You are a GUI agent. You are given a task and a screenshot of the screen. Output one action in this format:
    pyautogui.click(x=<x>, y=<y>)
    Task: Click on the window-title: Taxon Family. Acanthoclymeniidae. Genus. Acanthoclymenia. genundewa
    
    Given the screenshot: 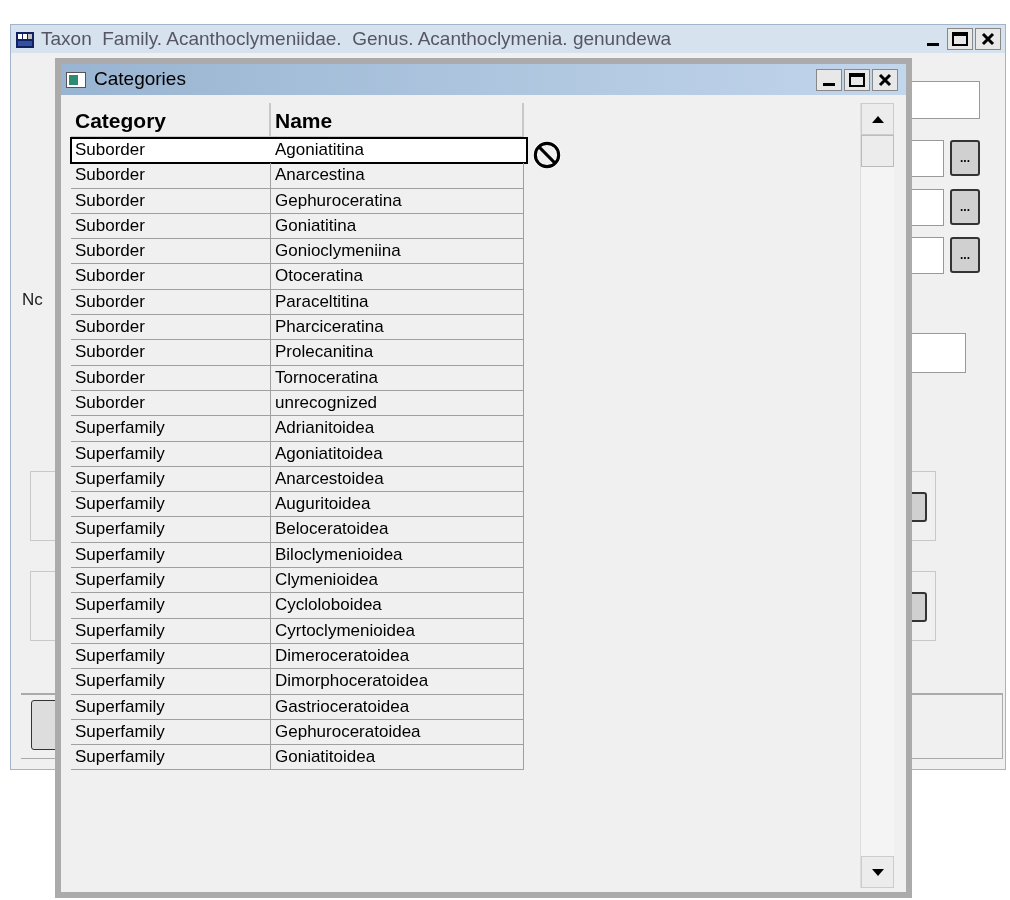 What is the action you would take?
    pyautogui.click(x=356, y=39)
    